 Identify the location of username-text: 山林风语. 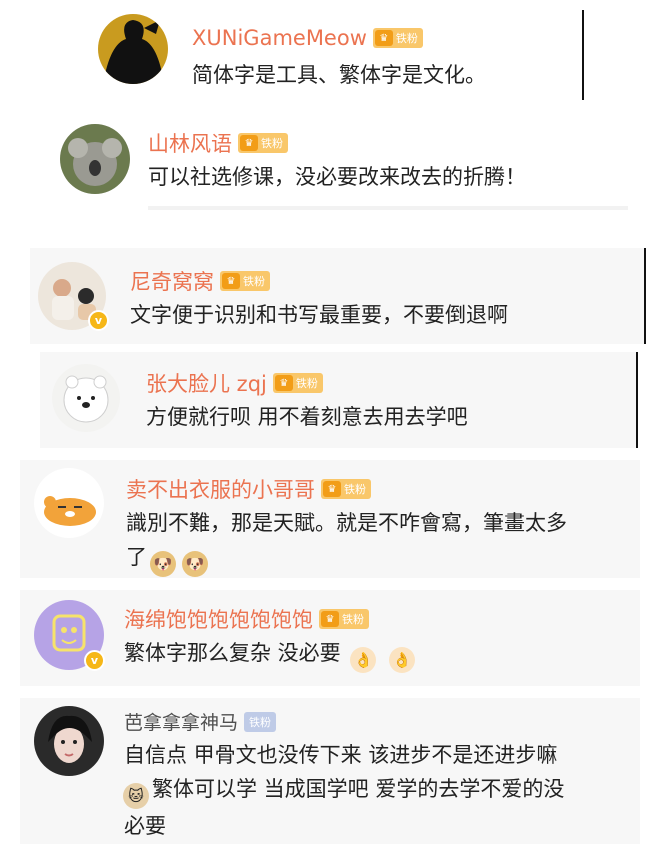
(190, 144).